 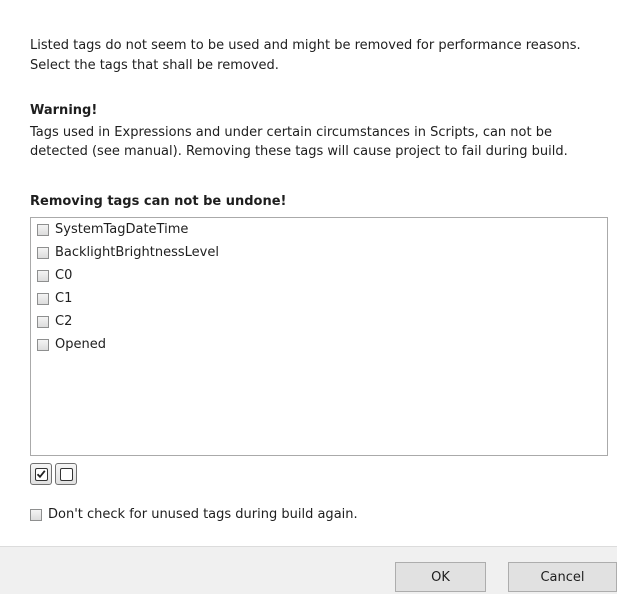 I want to click on warning-undo-text: Removing tags can not be undone!, so click(x=158, y=201).